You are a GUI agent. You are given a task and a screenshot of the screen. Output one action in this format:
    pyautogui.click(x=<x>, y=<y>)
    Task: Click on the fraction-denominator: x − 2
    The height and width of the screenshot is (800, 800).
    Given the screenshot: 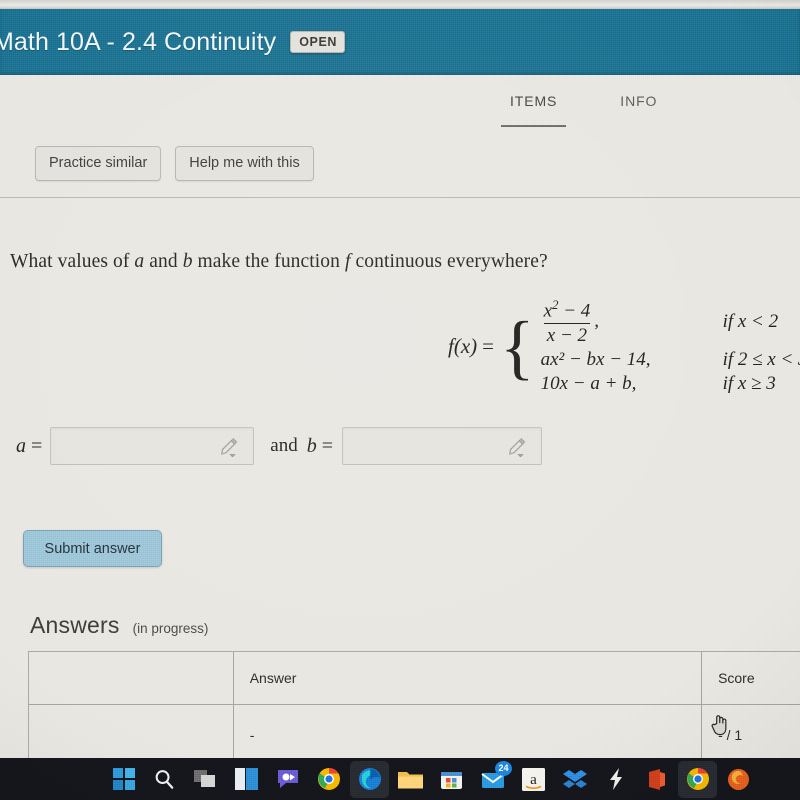 What is the action you would take?
    pyautogui.click(x=567, y=335)
    